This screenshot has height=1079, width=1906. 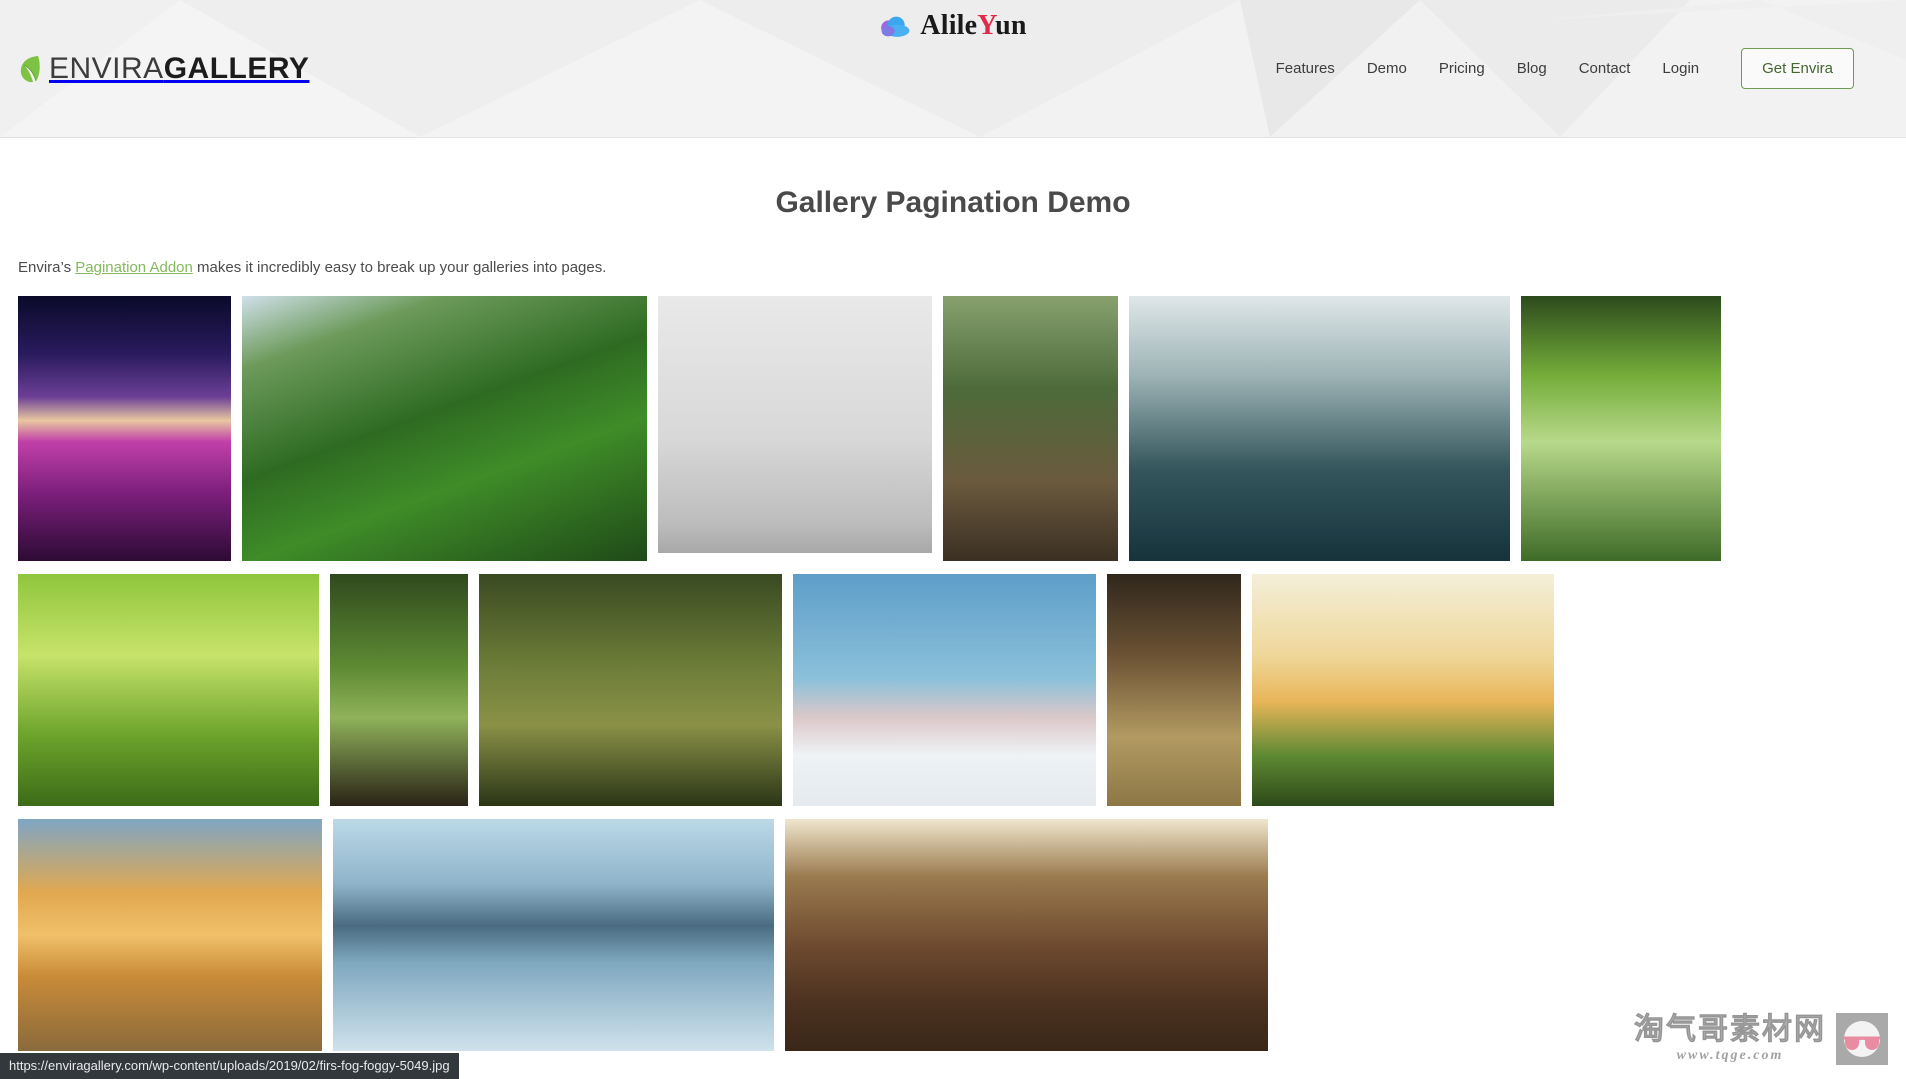 I want to click on brand-overlay-watermark: AlileYun, so click(x=953, y=26).